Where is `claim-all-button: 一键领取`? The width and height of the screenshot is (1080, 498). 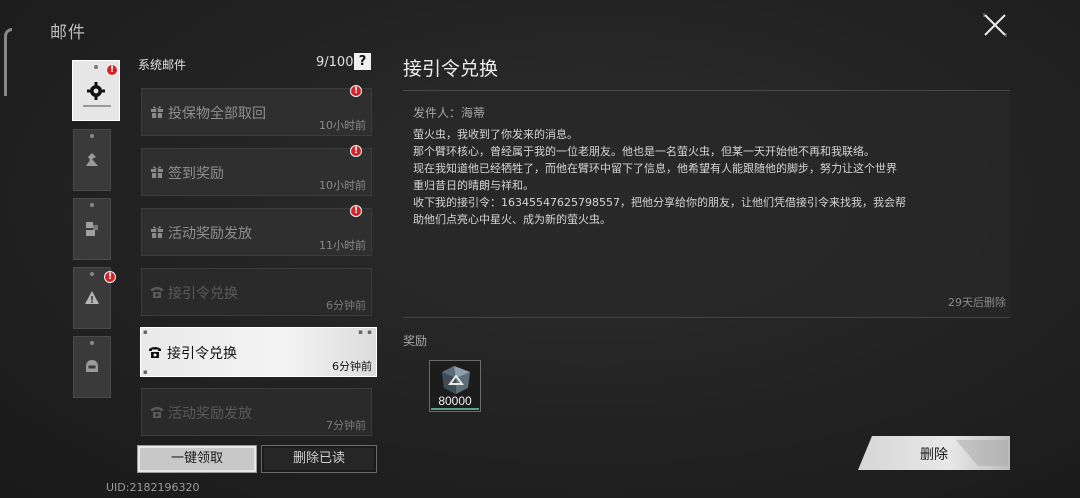
claim-all-button: 一键领取 is located at coordinates (197, 459).